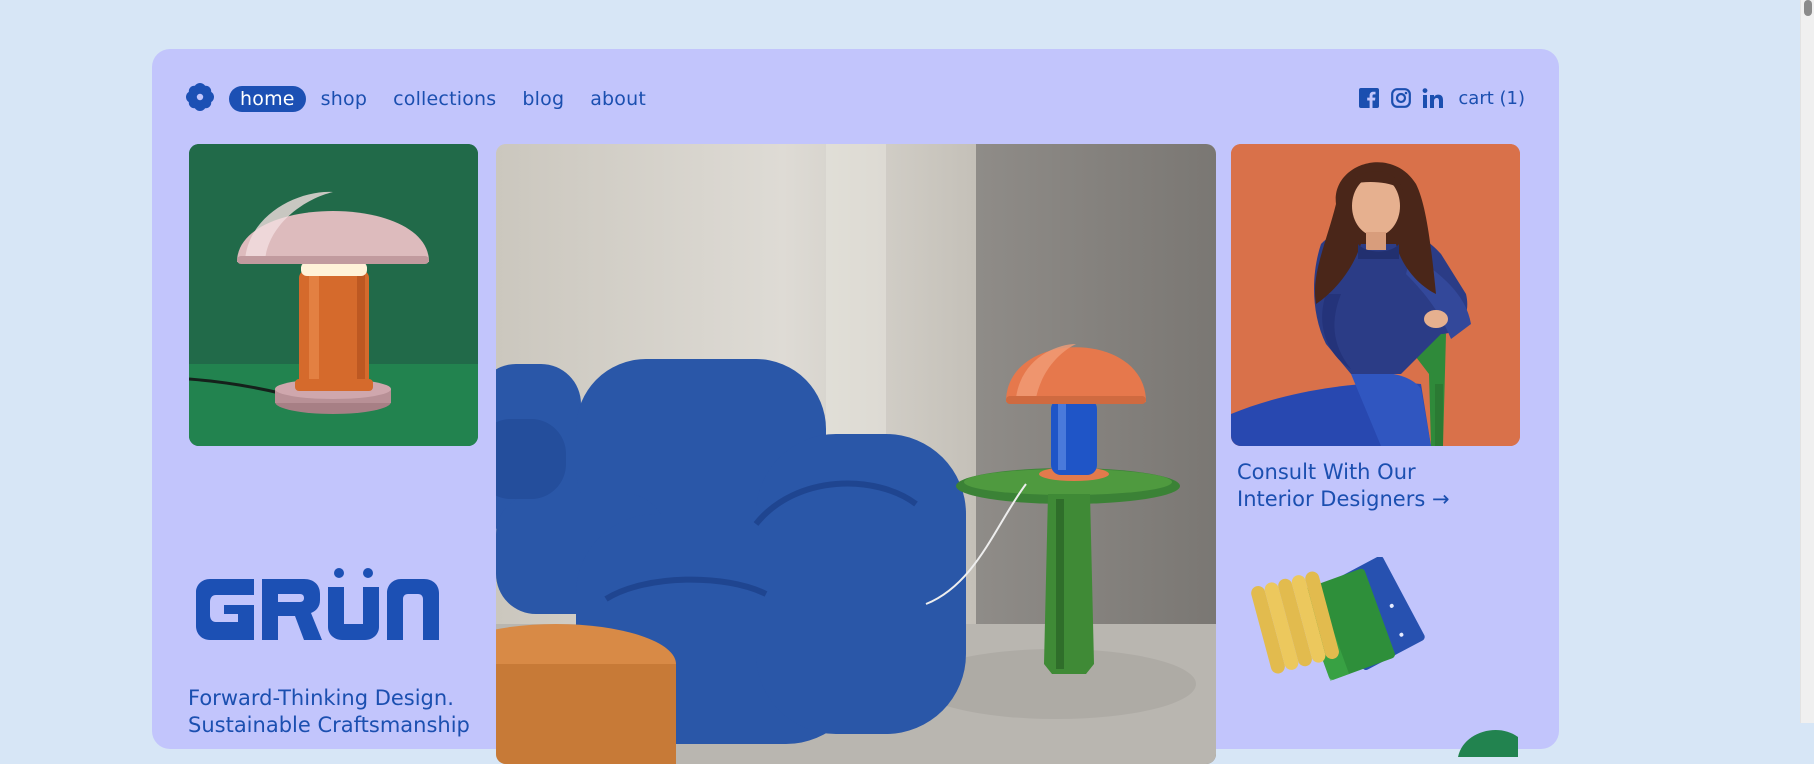 This screenshot has width=1814, height=764. Describe the element at coordinates (333, 295) in the screenshot. I see `lamp-product-image` at that location.